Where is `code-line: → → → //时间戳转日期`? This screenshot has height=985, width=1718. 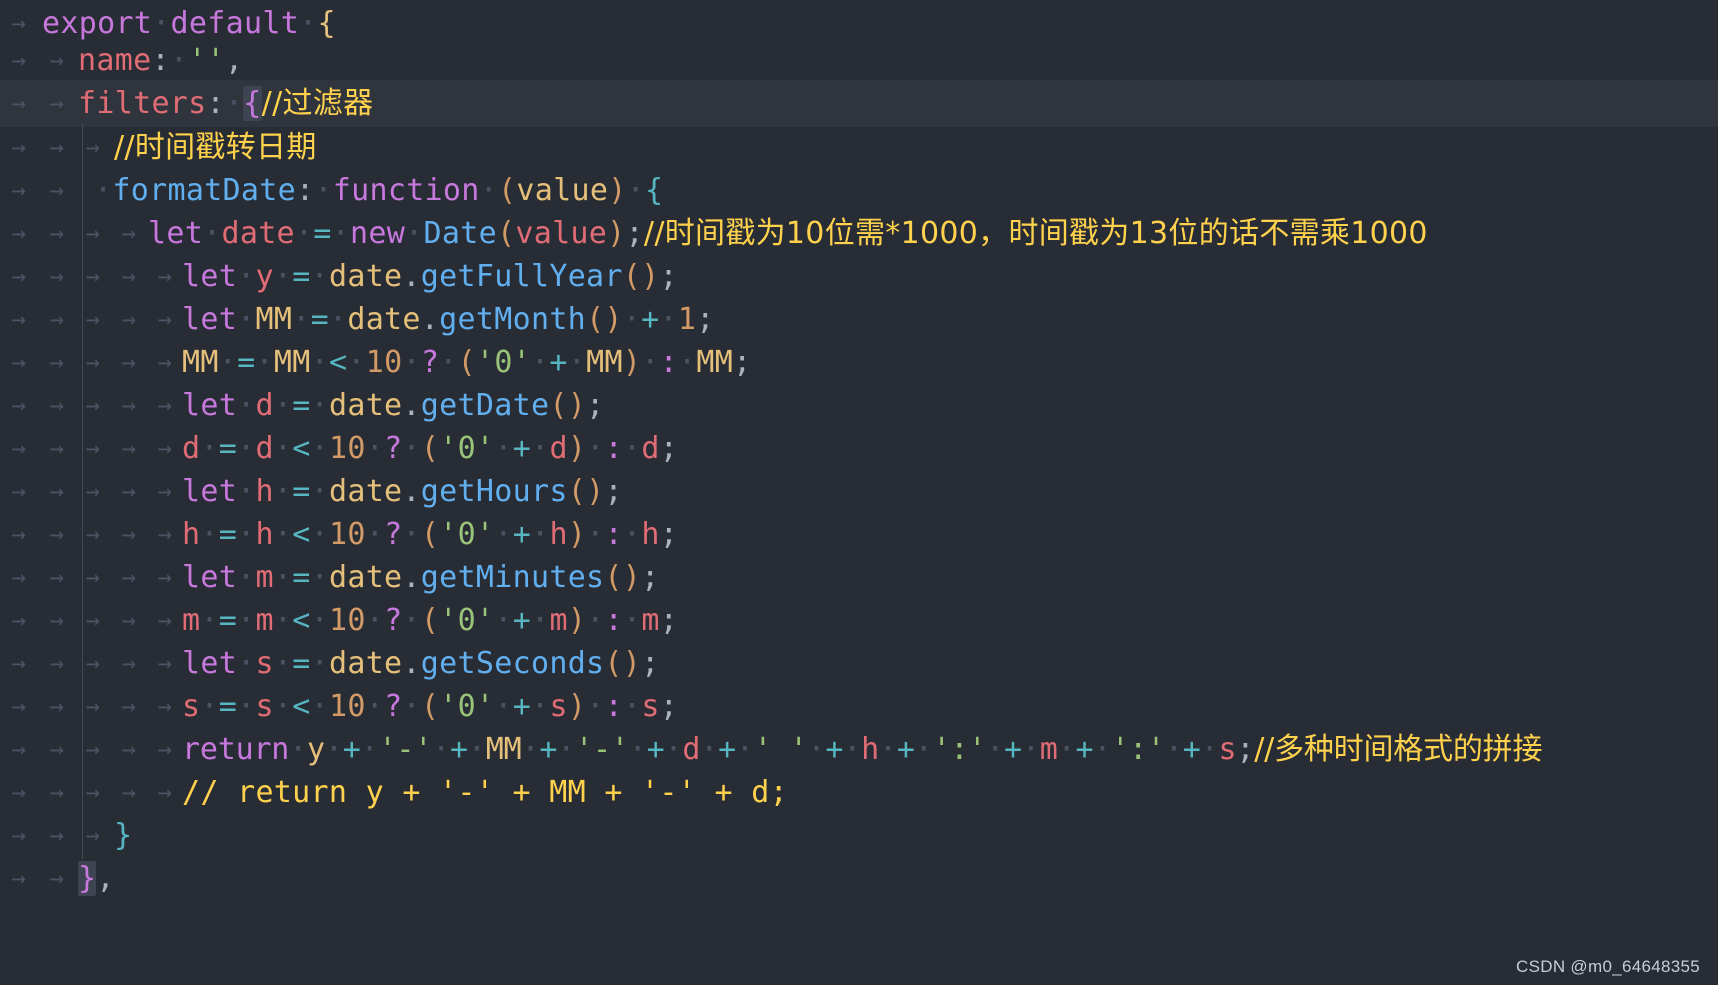
code-line: → → → //时间戳转日期 is located at coordinates (859, 147).